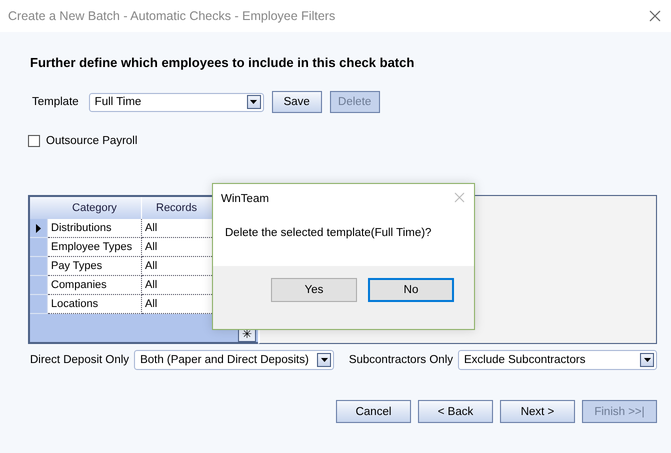 The width and height of the screenshot is (671, 453). Describe the element at coordinates (55, 102) in the screenshot. I see `template-label: Template` at that location.